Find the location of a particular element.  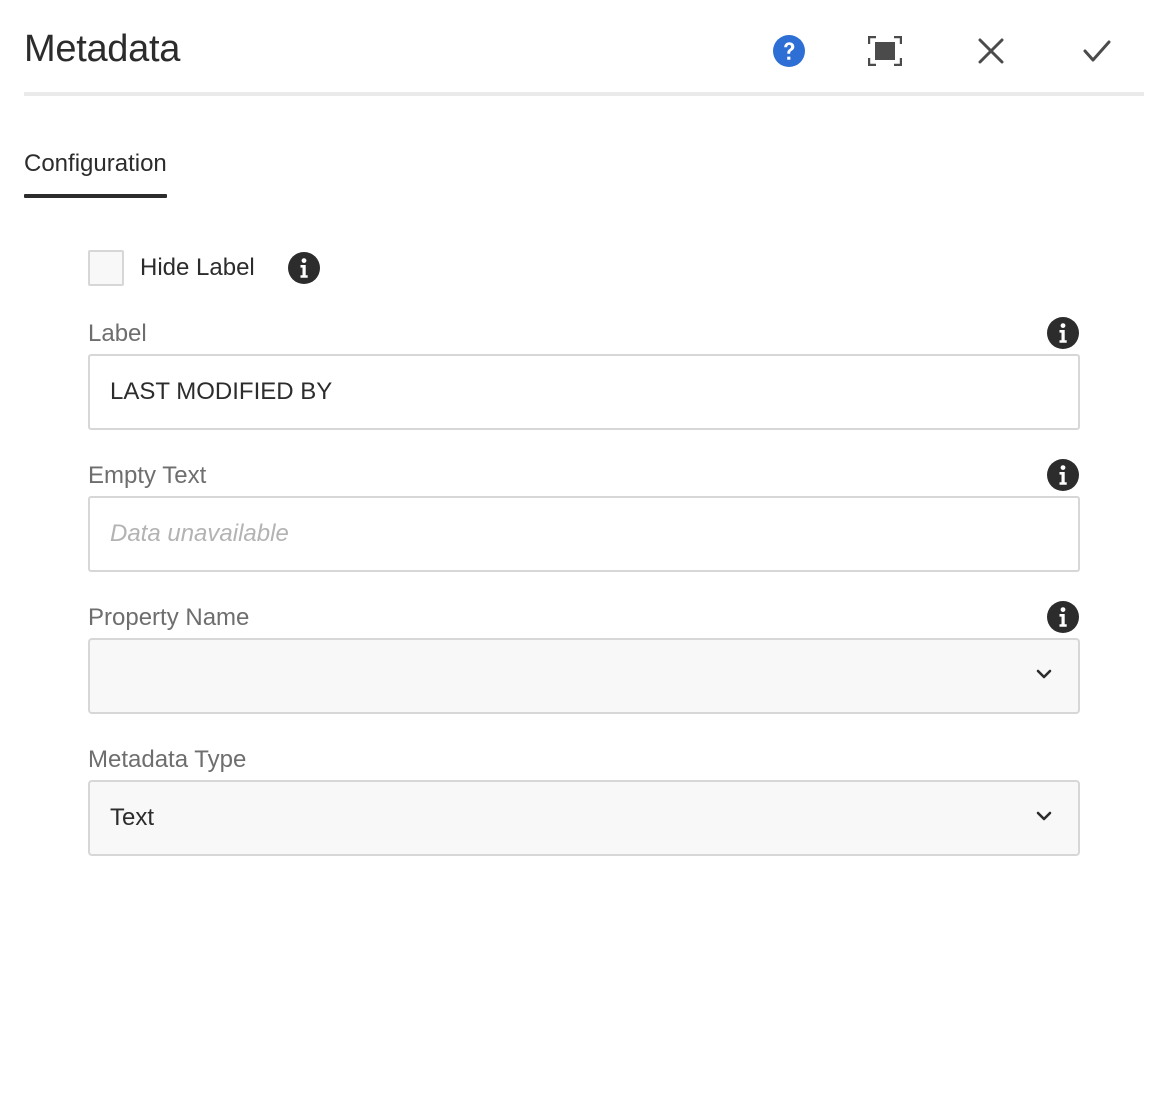

label-input is located at coordinates (584, 392).